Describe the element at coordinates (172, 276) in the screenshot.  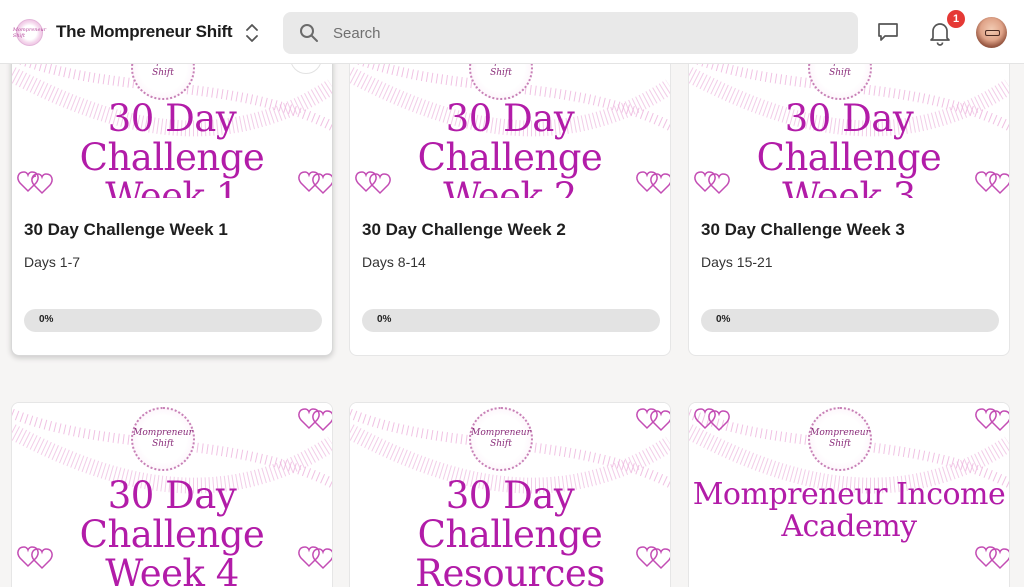
I see `card-body: 30 Day Challenge Week 1 Days 1-7 0%` at that location.